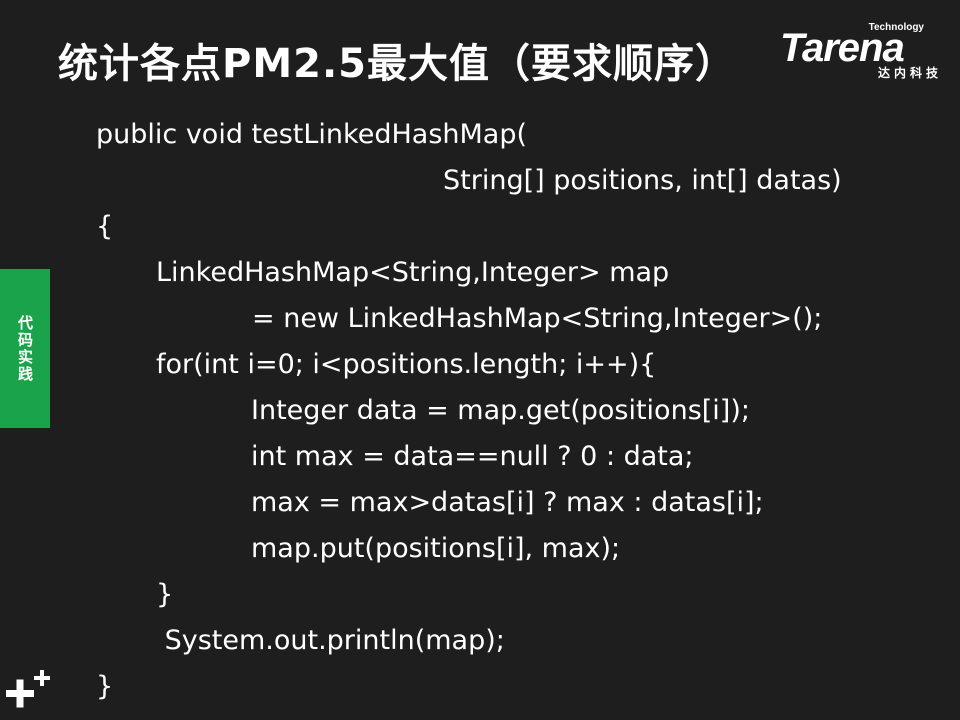  Describe the element at coordinates (642, 180) in the screenshot. I see `code-line-2: String[] positions, int[] datas)` at that location.